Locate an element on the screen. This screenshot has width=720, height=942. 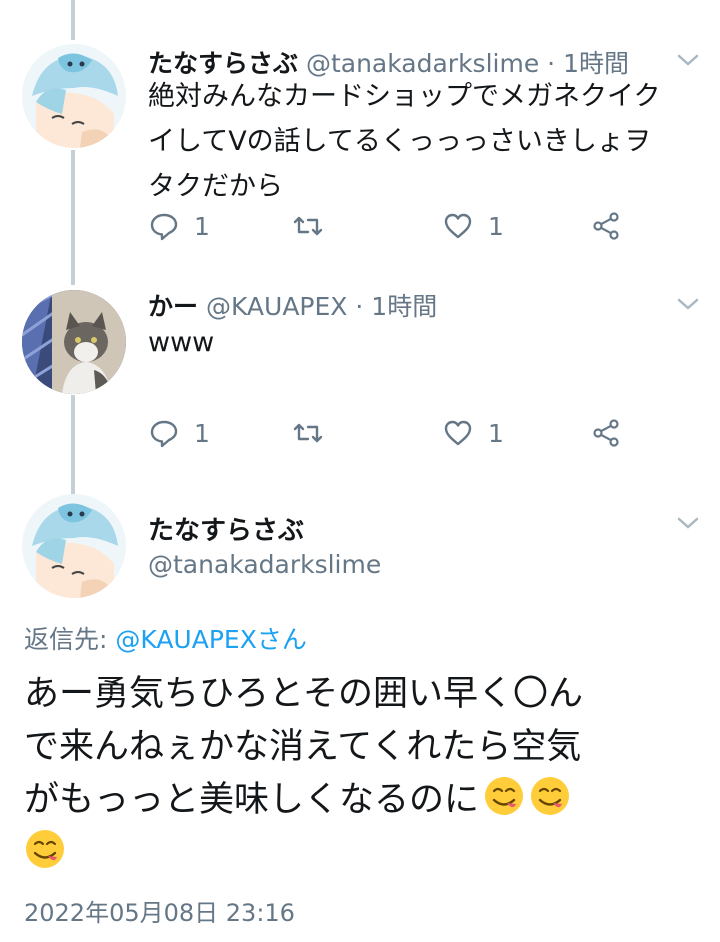
user-handle: @KAUAPEX is located at coordinates (276, 306).